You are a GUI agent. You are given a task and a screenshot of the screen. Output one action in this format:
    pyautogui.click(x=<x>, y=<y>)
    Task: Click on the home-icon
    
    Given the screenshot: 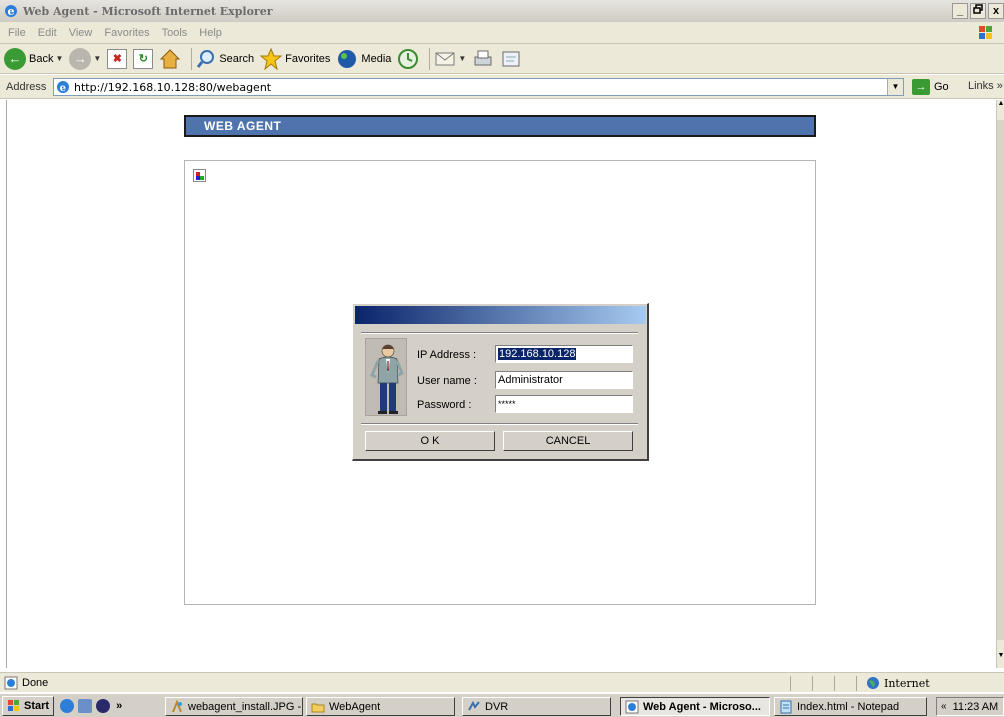 What is the action you would take?
    pyautogui.click(x=170, y=58)
    